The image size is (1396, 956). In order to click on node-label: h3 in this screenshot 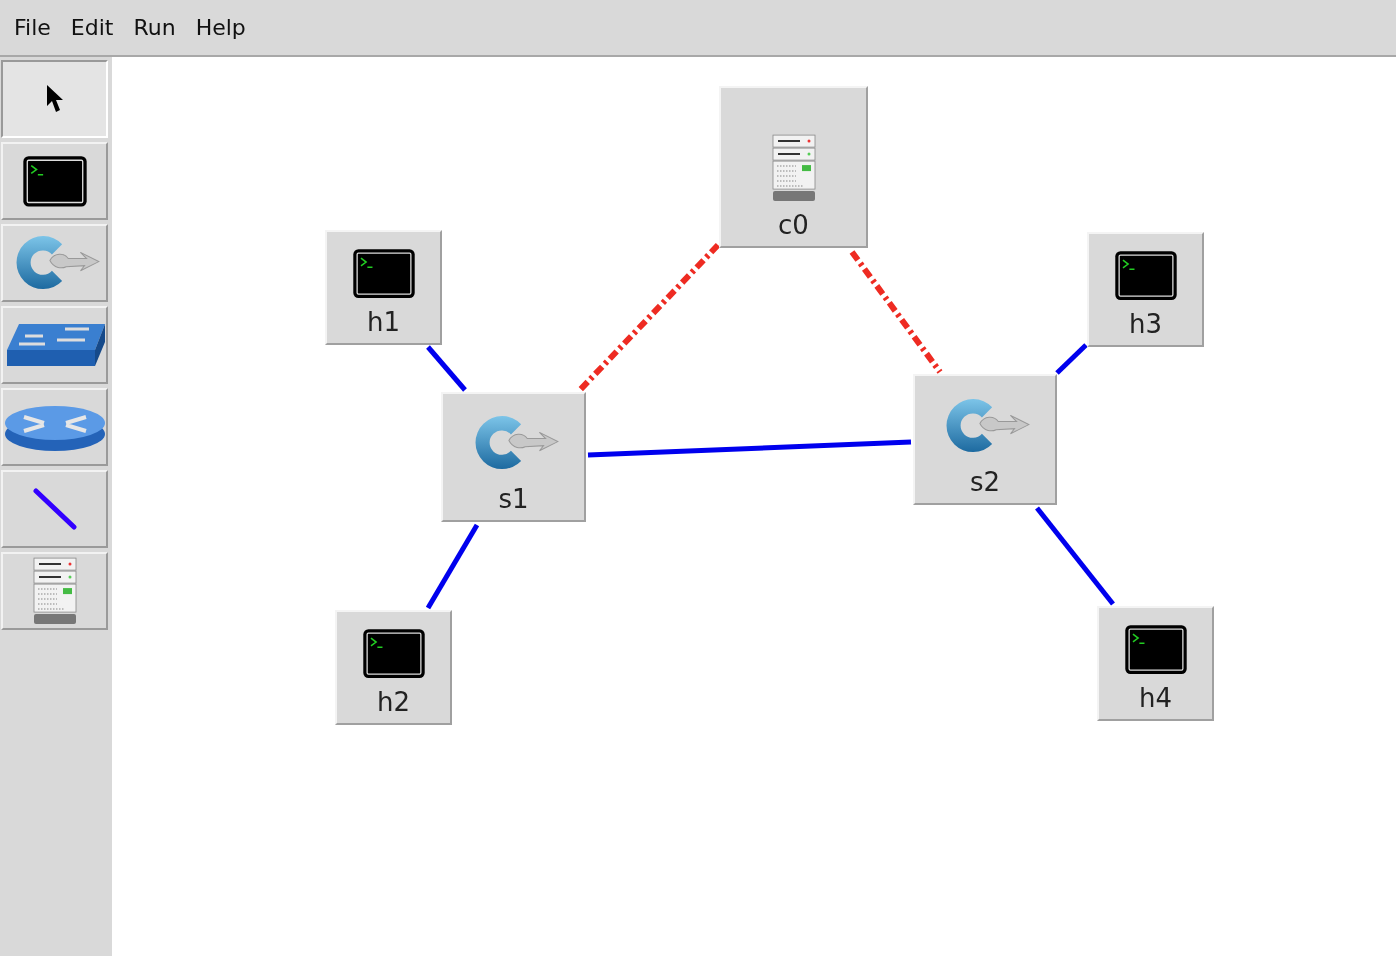, I will do `click(1145, 324)`.